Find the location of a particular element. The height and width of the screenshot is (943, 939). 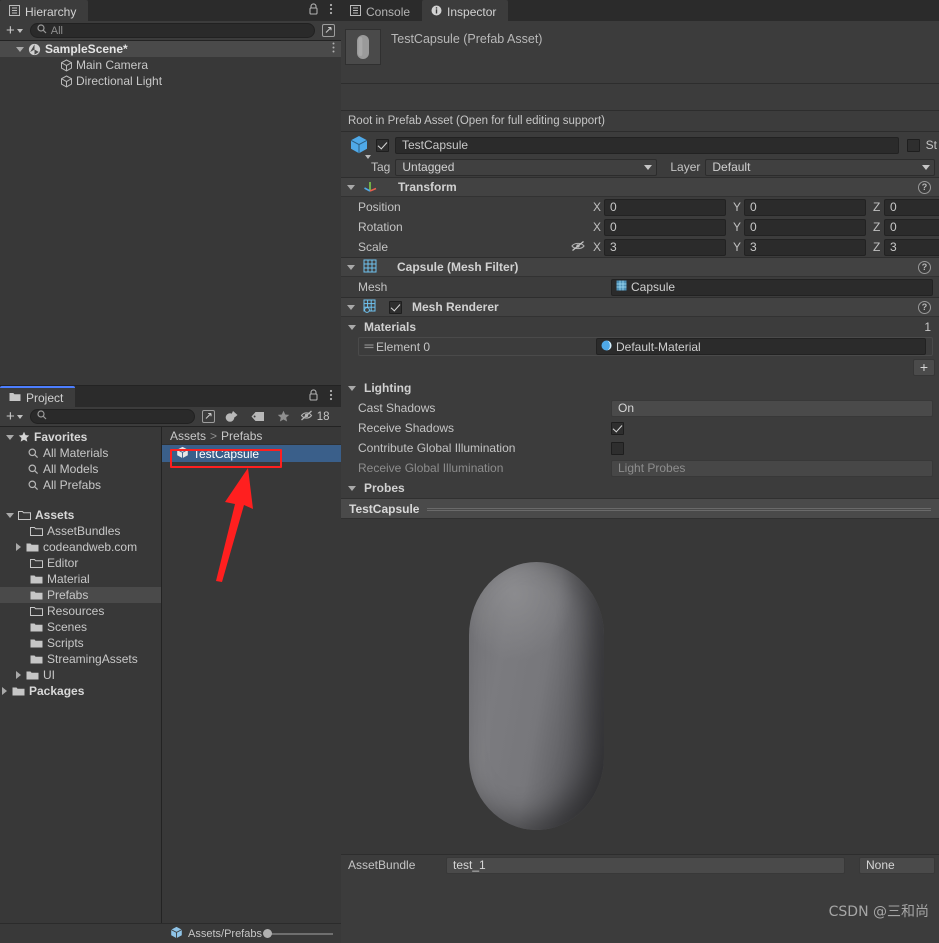

capsule-3d-preview is located at coordinates (536, 696).